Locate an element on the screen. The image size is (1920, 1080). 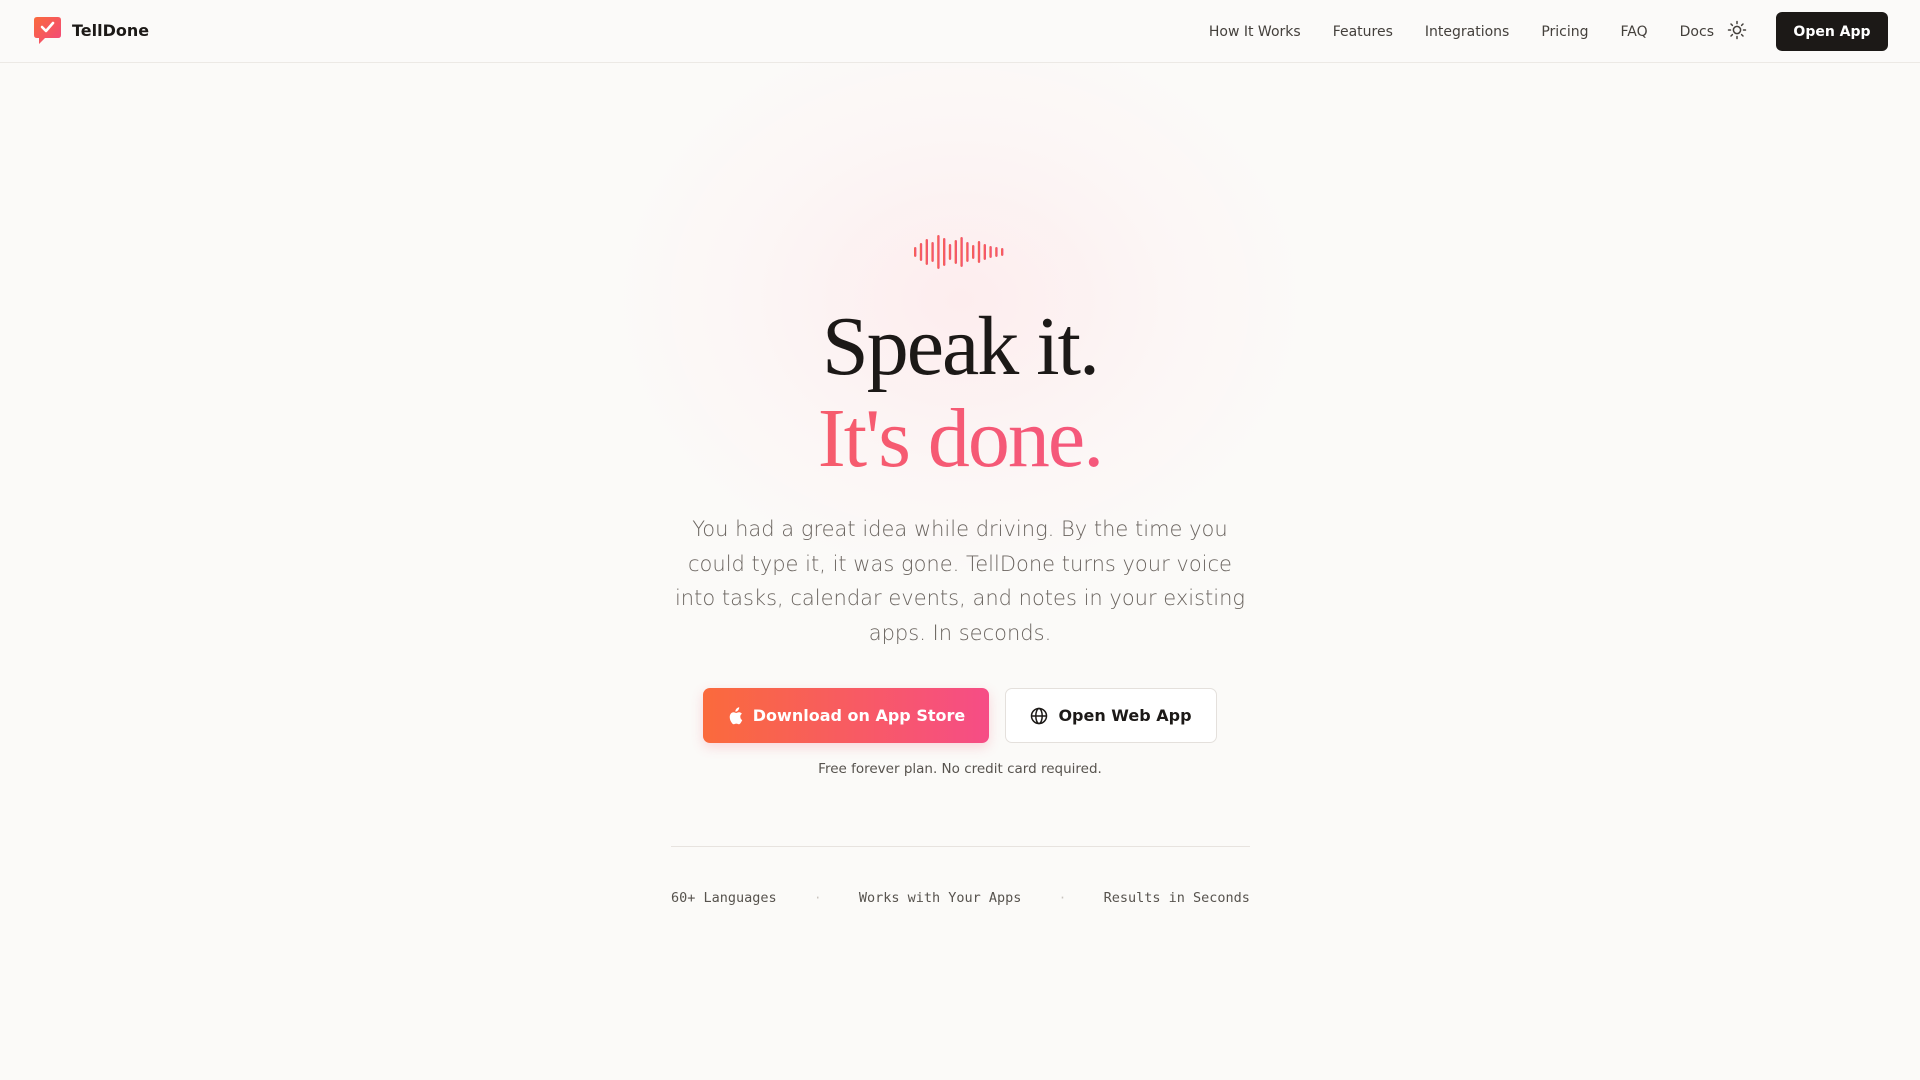
sun-icon is located at coordinates (1737, 32).